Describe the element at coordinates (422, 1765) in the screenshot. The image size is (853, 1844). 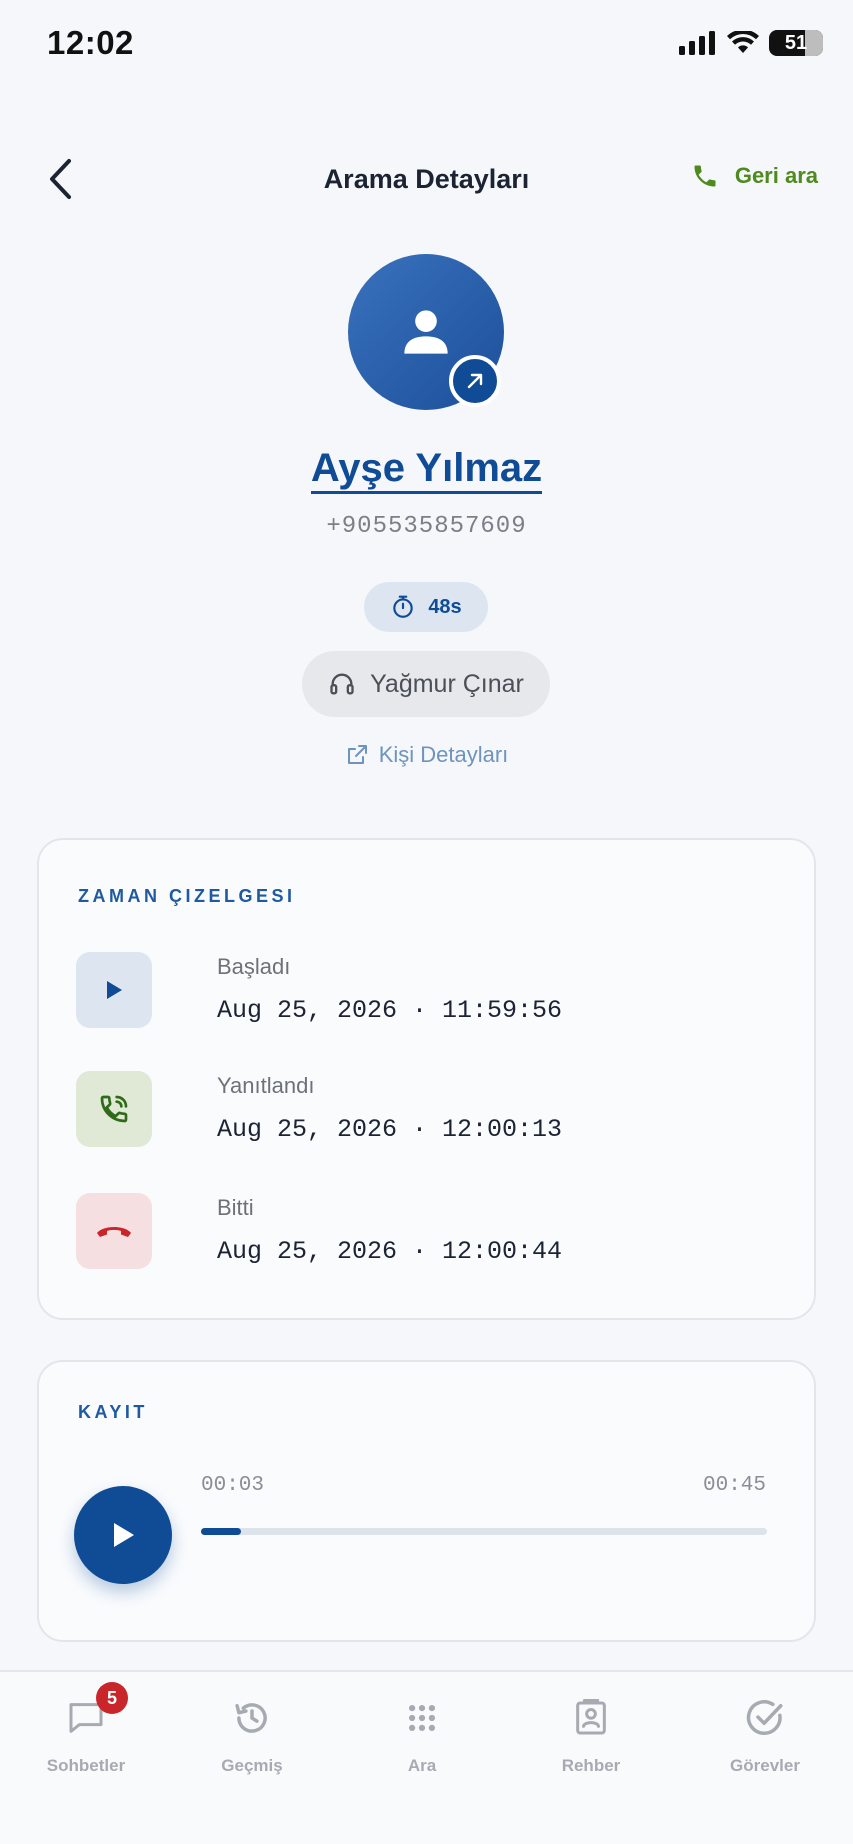
I see `nav-label: Ara` at that location.